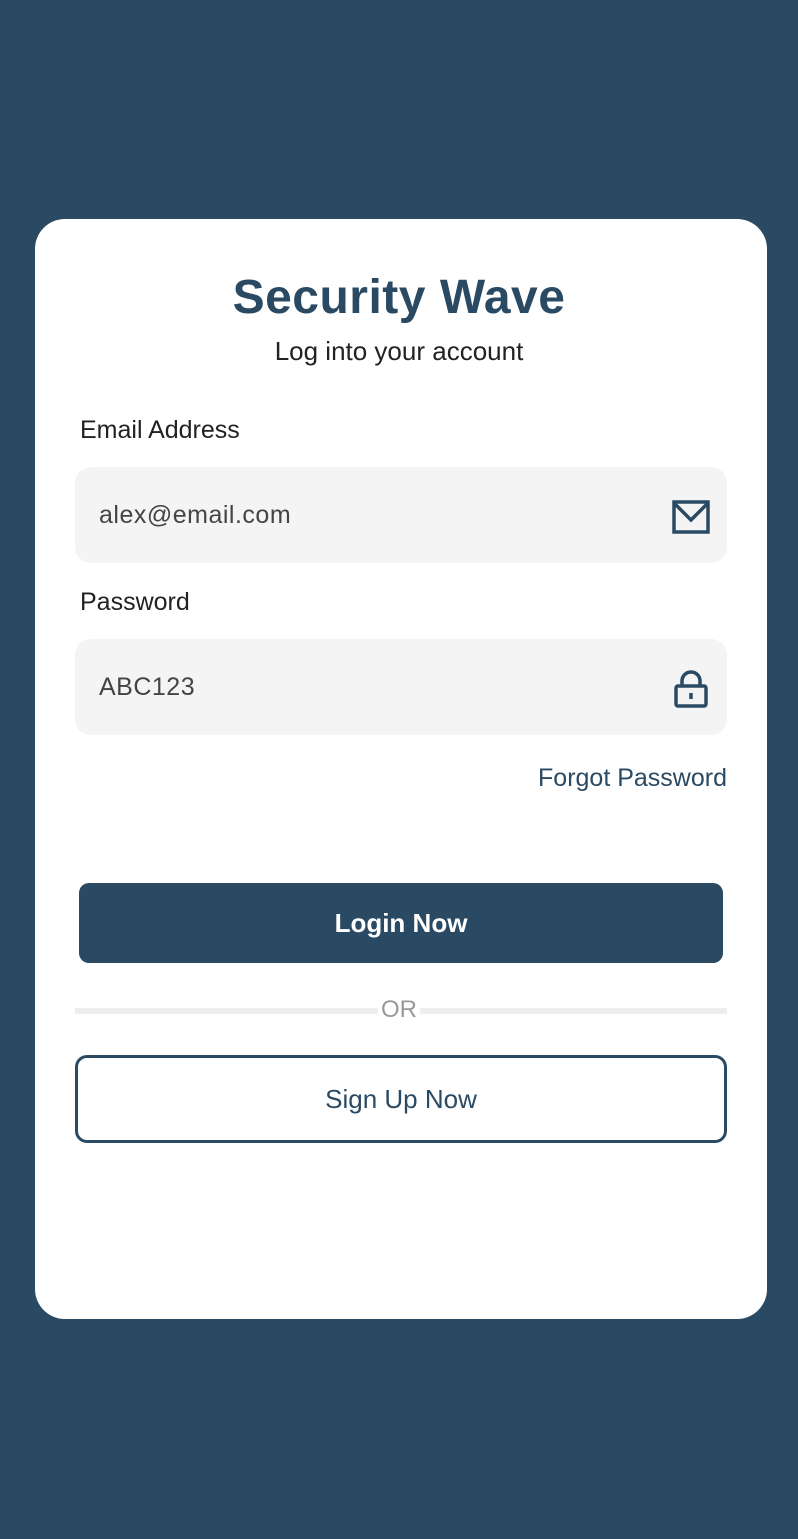  Describe the element at coordinates (135, 602) in the screenshot. I see `password-label: Password` at that location.